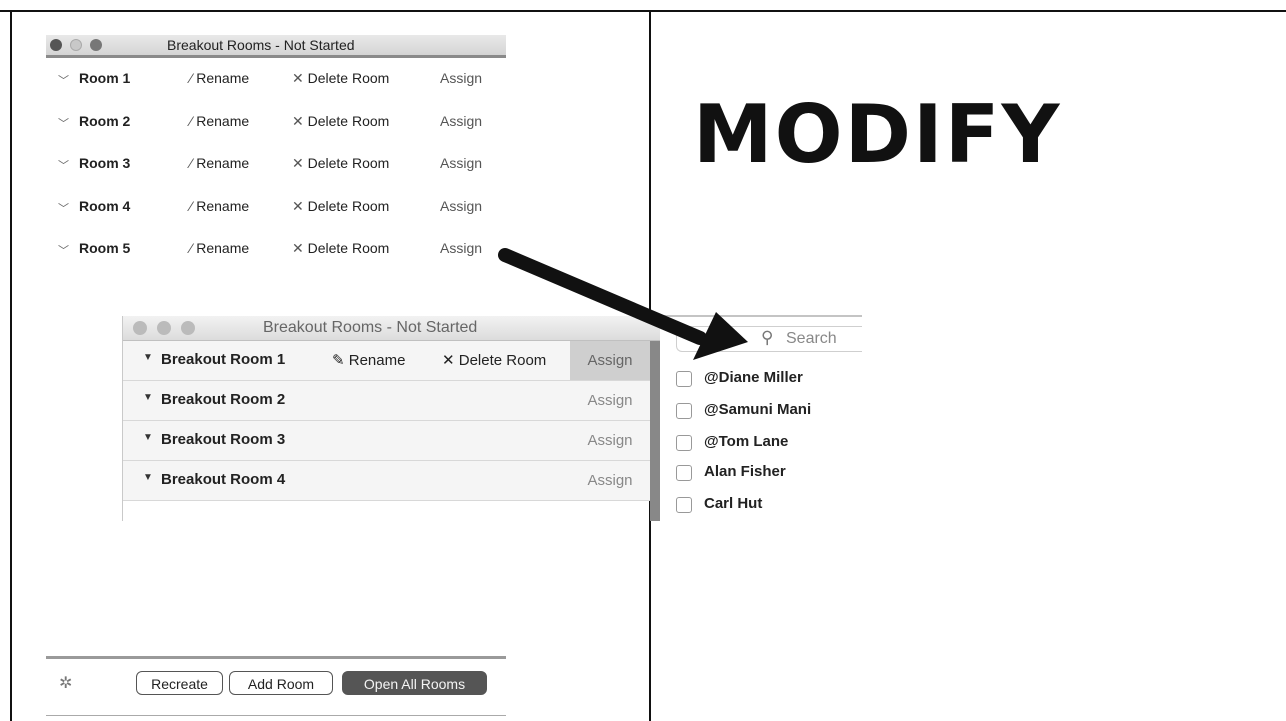 The width and height of the screenshot is (1286, 721). What do you see at coordinates (753, 377) in the screenshot?
I see `participant-name: @Diane Miller` at bounding box center [753, 377].